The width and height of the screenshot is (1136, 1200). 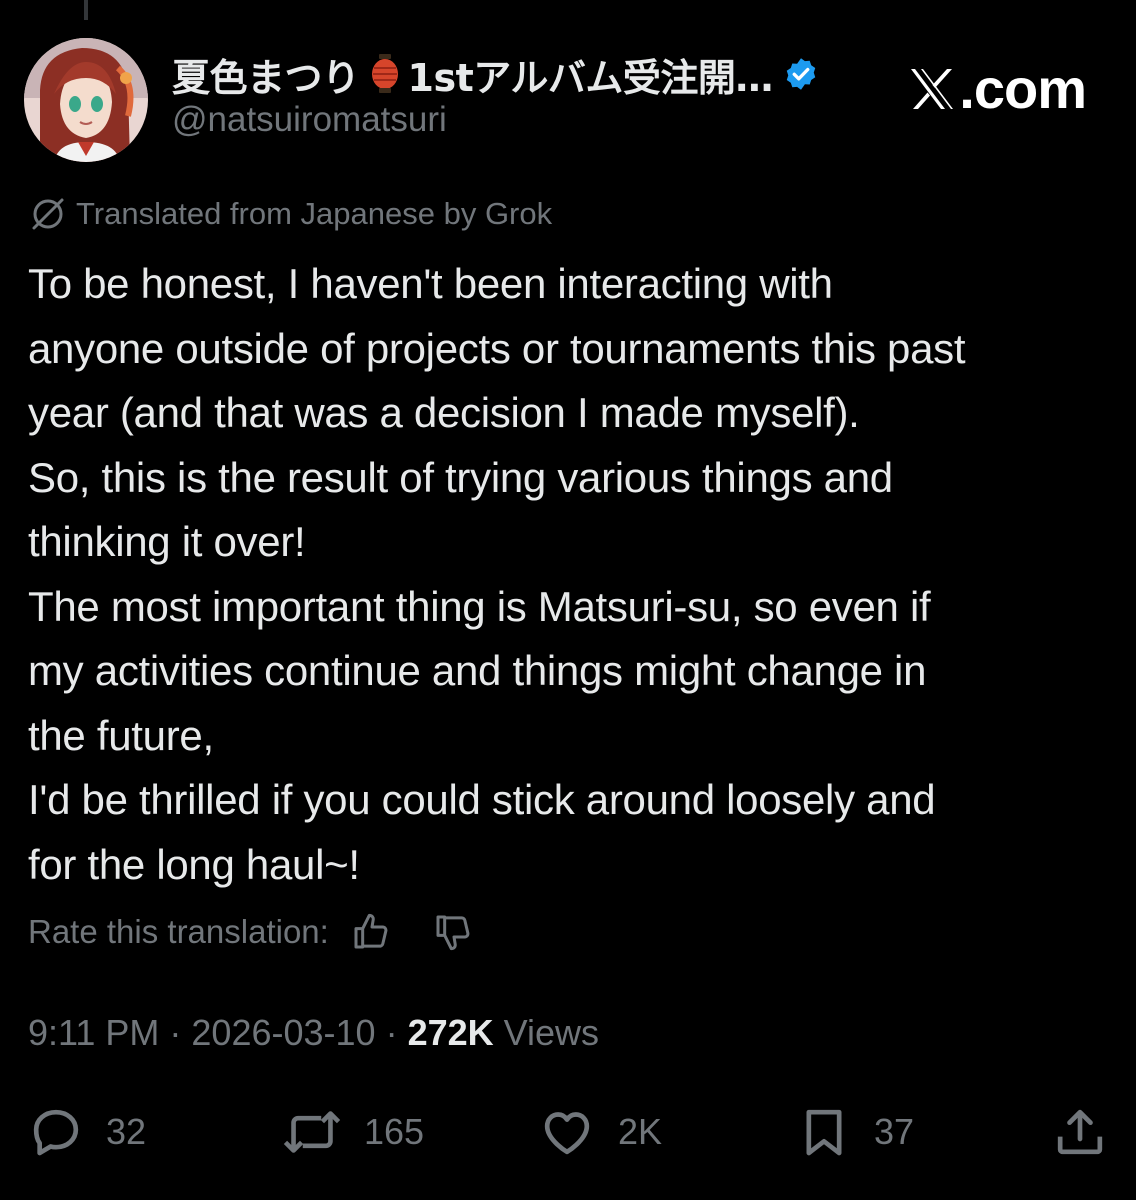 I want to click on like-button: 2K, so click(x=600, y=1132).